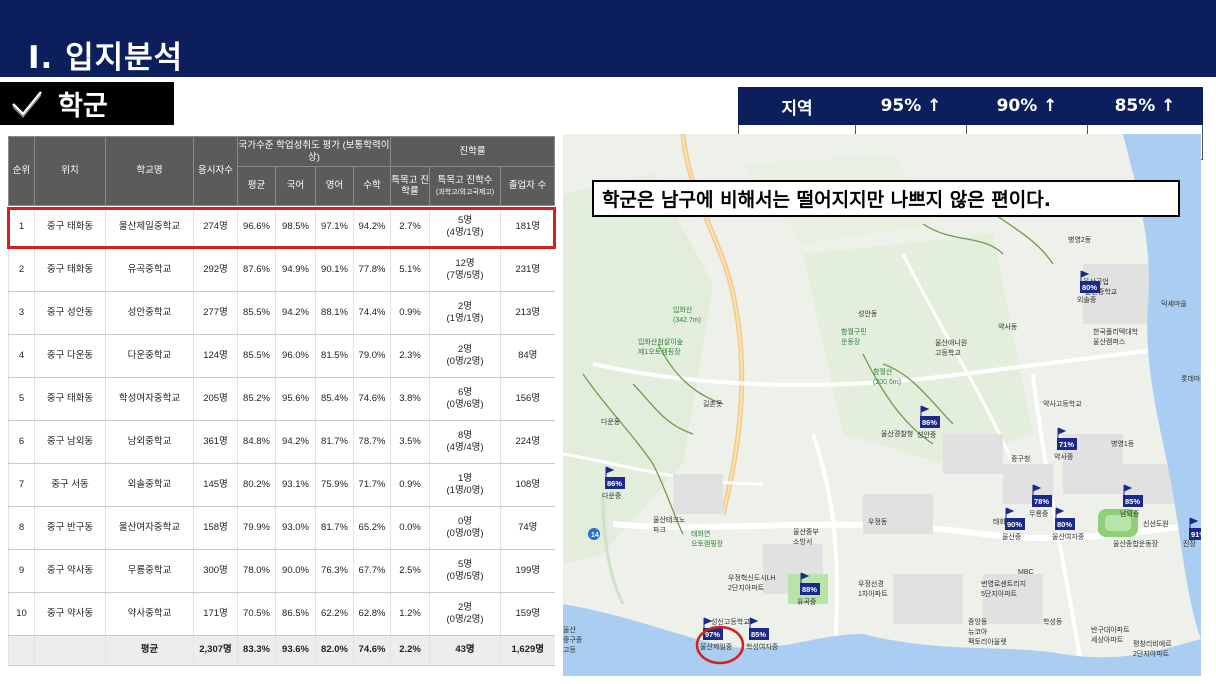 The width and height of the screenshot is (1216, 684). Describe the element at coordinates (256, 227) in the screenshot. I see `cell-avg: 96.6%` at that location.